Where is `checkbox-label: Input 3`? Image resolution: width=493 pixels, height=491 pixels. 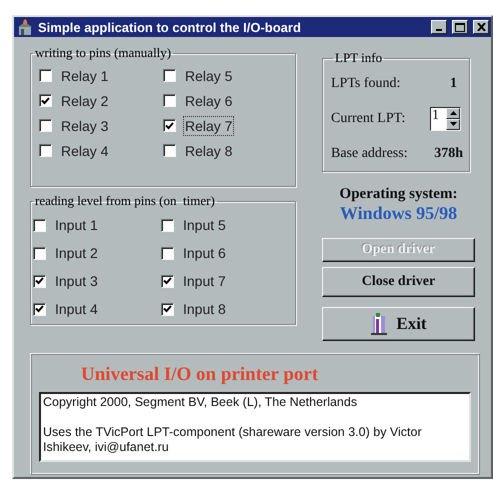
checkbox-label: Input 3 is located at coordinates (76, 281).